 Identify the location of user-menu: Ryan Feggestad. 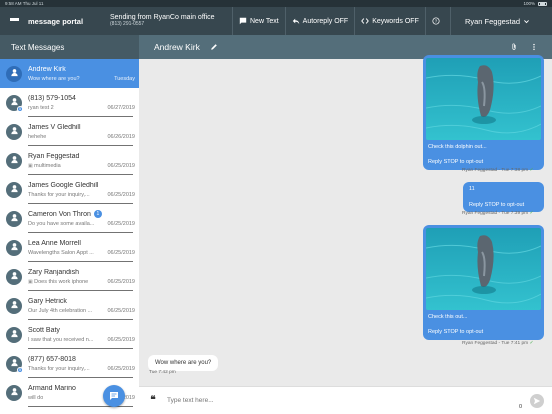
(500, 21).